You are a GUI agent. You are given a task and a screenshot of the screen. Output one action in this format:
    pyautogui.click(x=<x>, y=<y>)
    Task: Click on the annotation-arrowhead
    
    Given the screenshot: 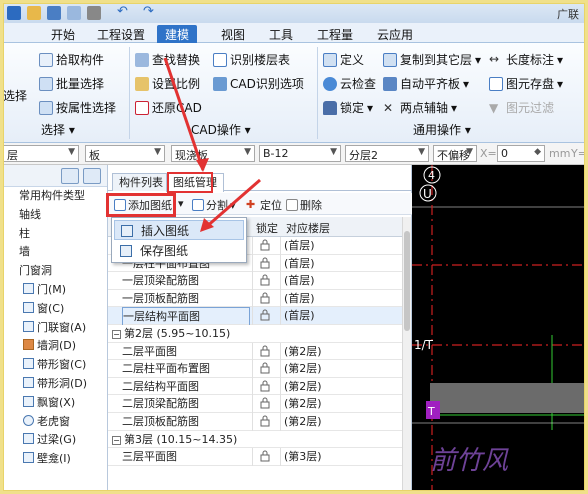 What is the action you would take?
    pyautogui.click(x=202, y=165)
    